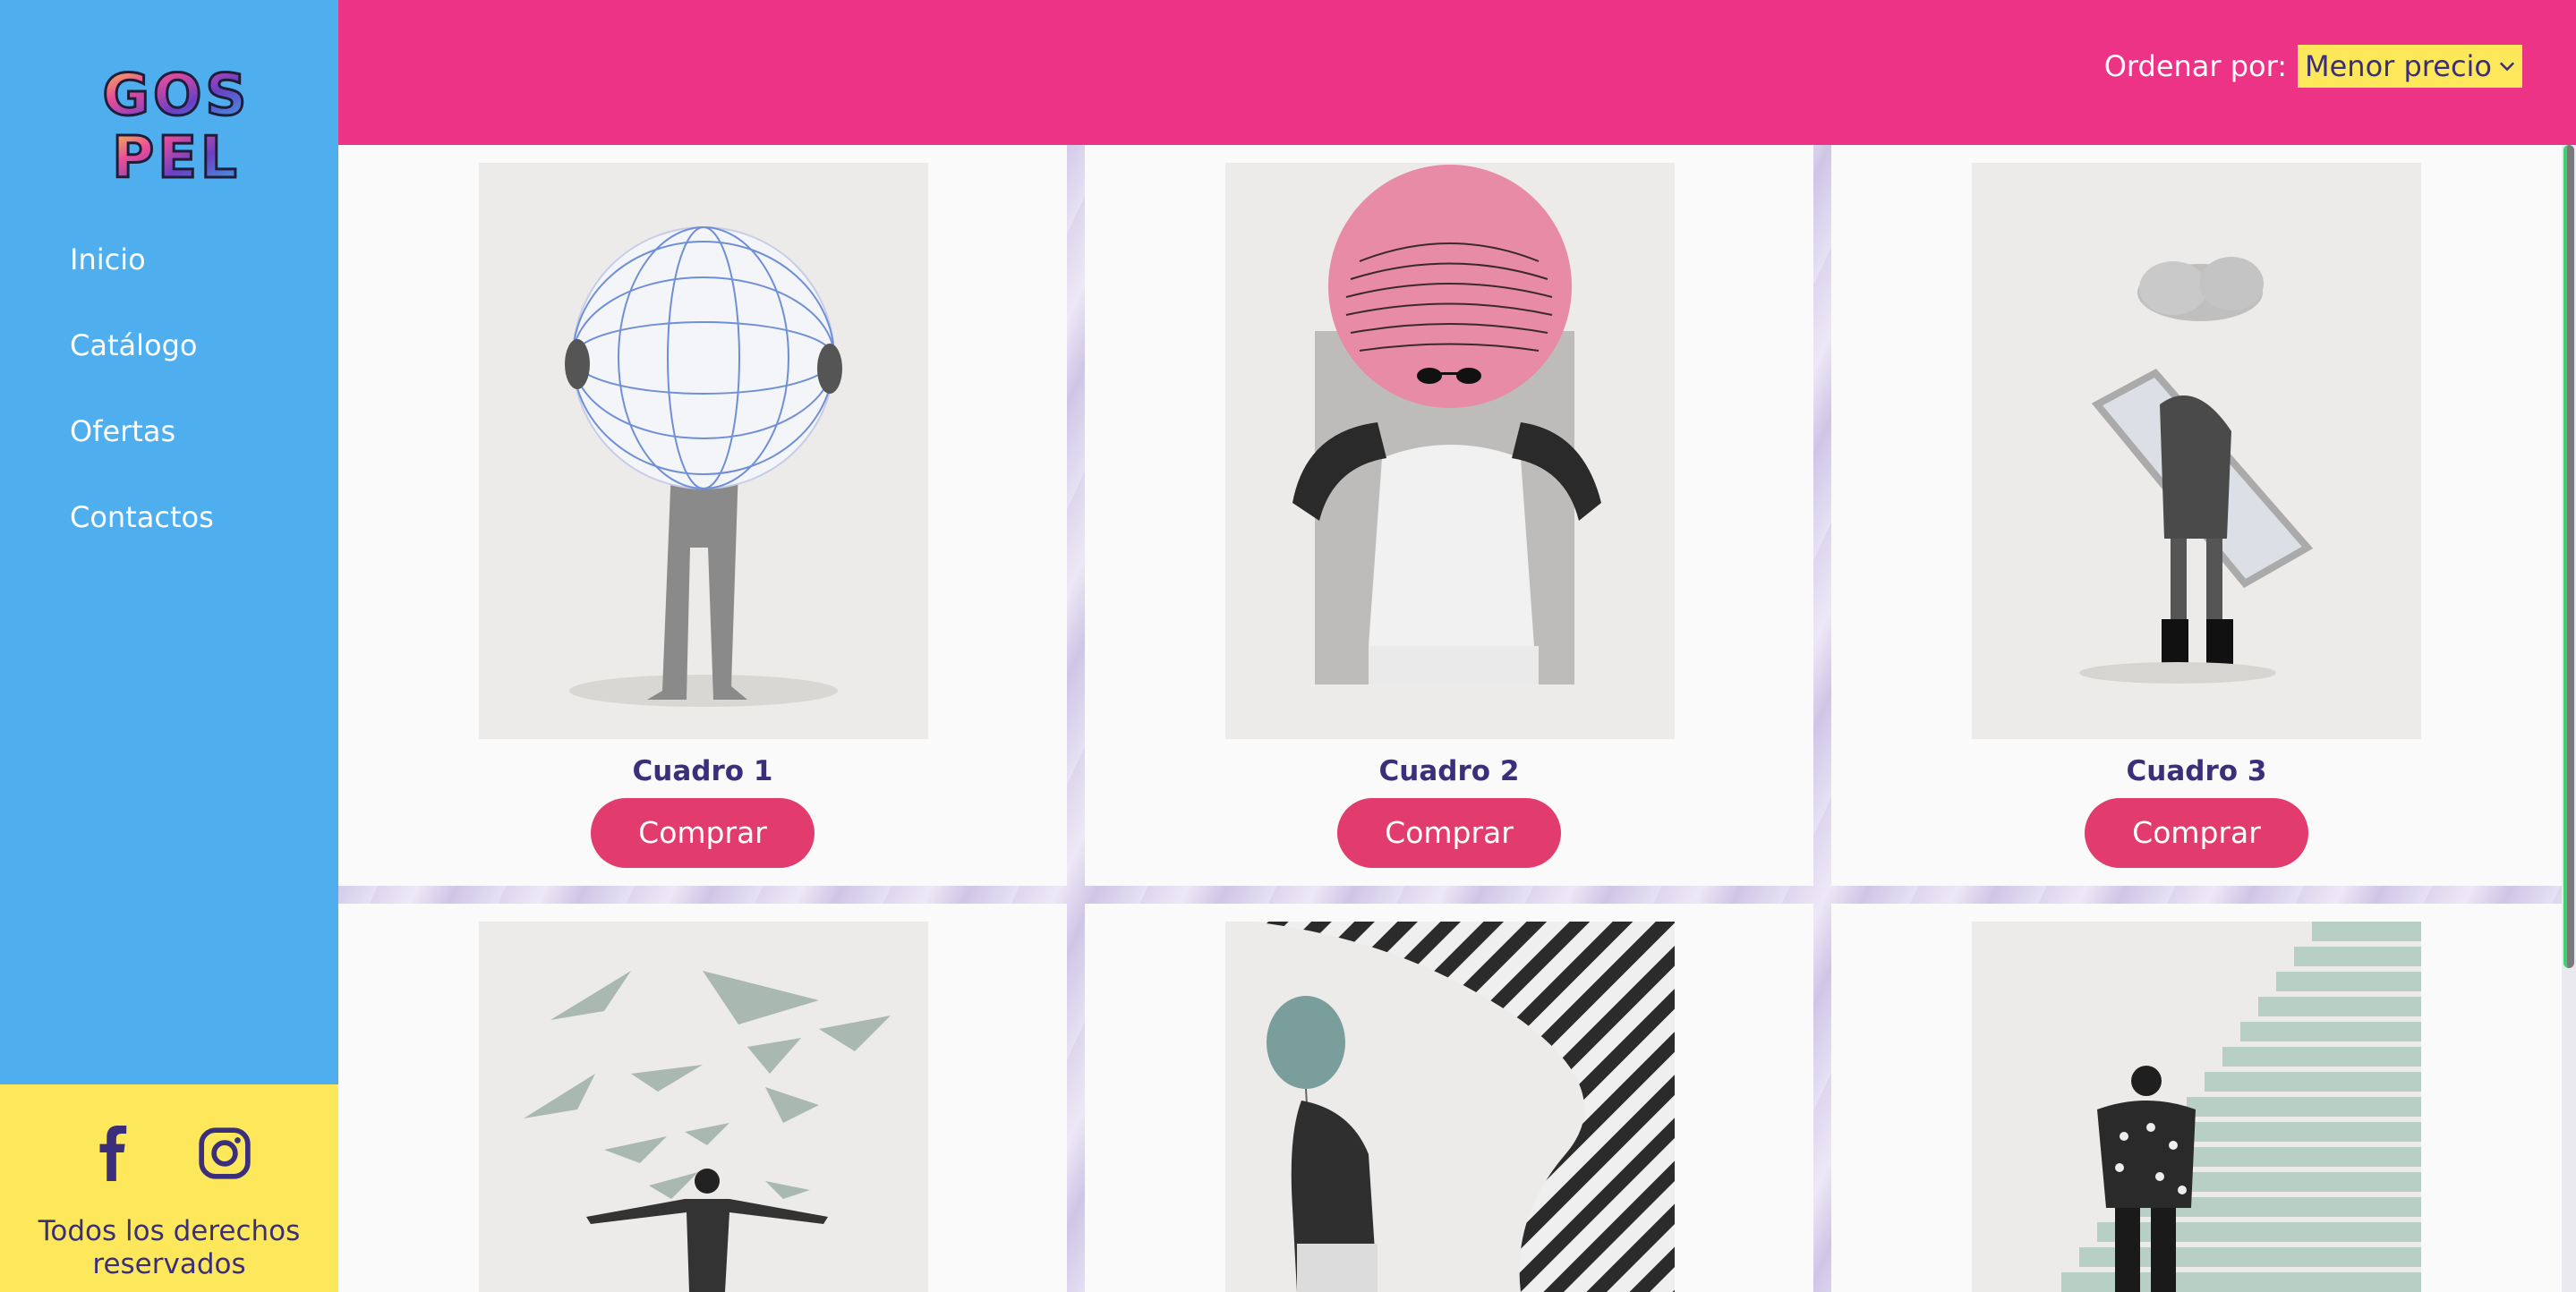 Image resolution: width=2576 pixels, height=1292 pixels. I want to click on scrollbar-thumb, so click(2568, 556).